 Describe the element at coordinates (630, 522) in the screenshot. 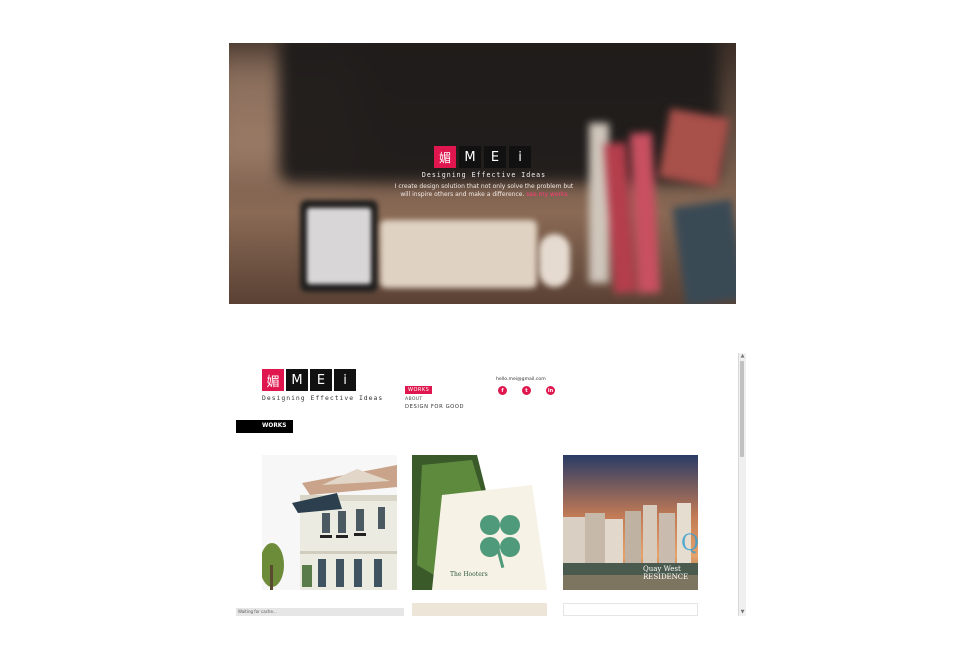

I see `work-tile-quay-west: Q Quay West RESIDENCE` at that location.